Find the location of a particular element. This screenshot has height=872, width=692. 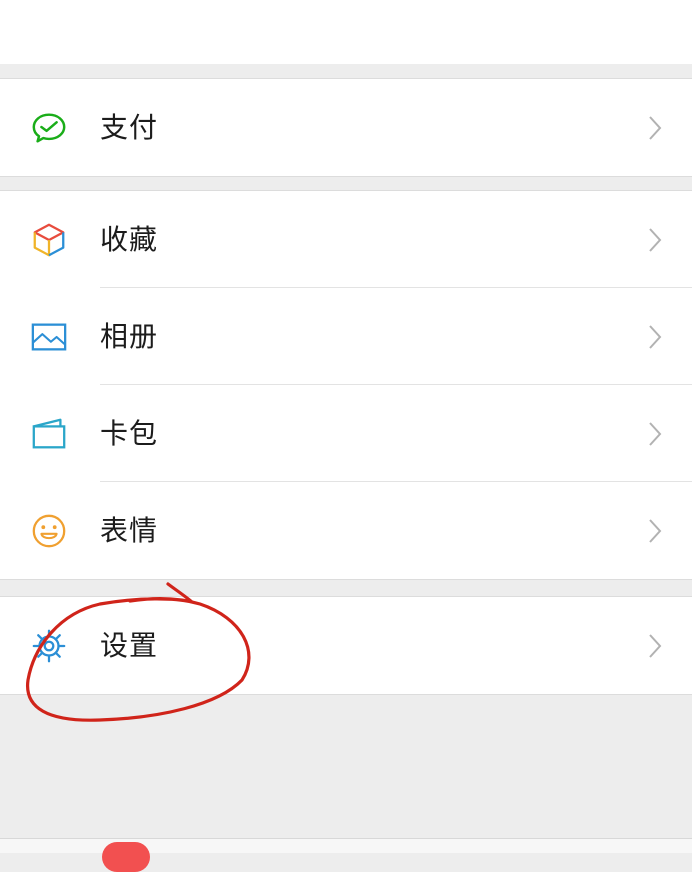

unread-badge is located at coordinates (126, 857).